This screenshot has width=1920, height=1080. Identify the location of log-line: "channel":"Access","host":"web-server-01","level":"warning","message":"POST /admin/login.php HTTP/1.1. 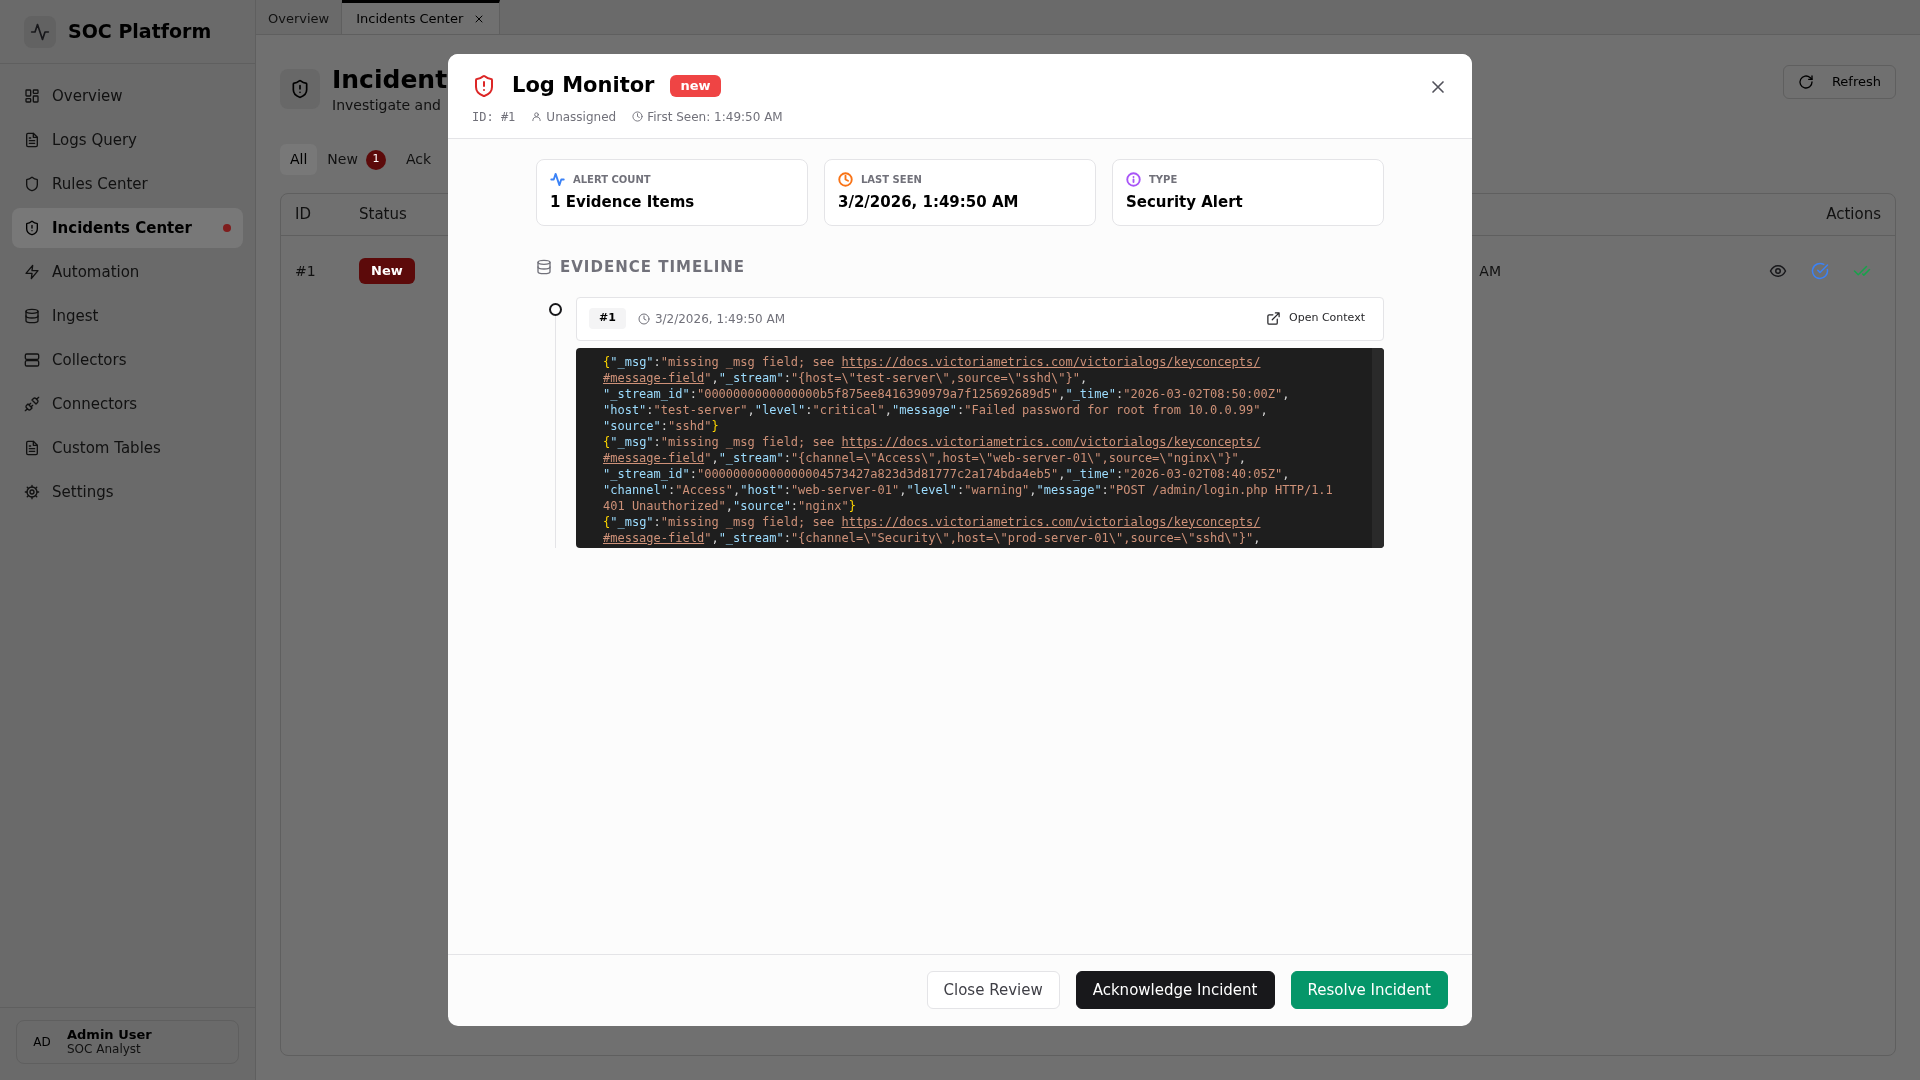
(968, 489).